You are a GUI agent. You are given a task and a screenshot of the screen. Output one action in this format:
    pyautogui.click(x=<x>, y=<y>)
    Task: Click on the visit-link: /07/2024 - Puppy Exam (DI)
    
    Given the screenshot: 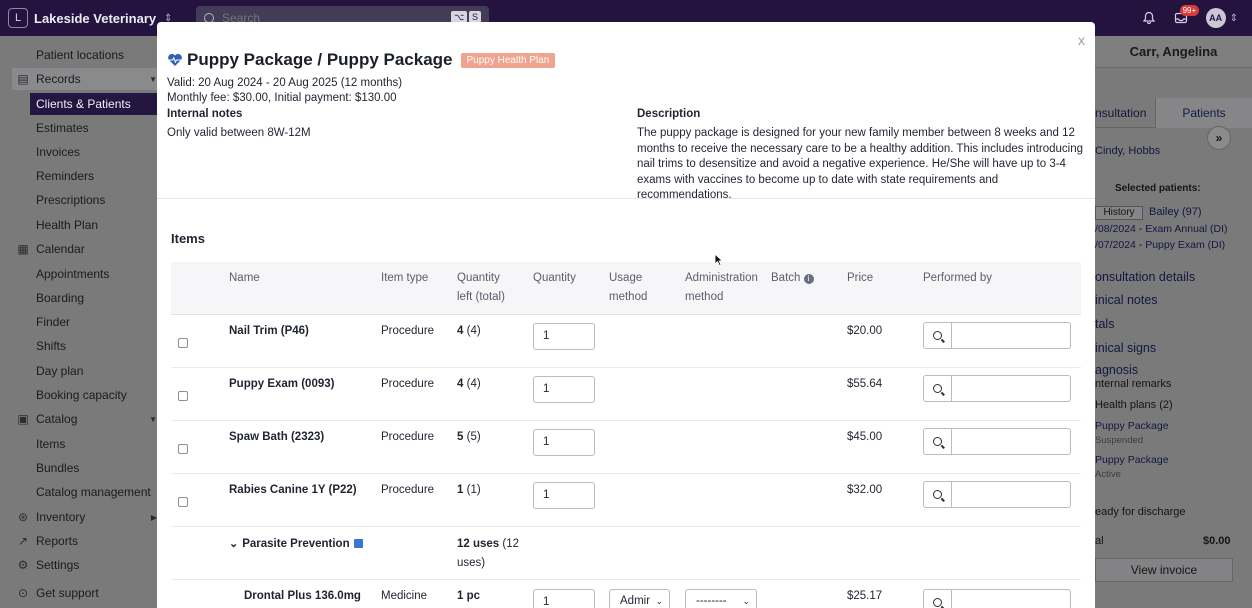 What is the action you would take?
    pyautogui.click(x=1160, y=245)
    